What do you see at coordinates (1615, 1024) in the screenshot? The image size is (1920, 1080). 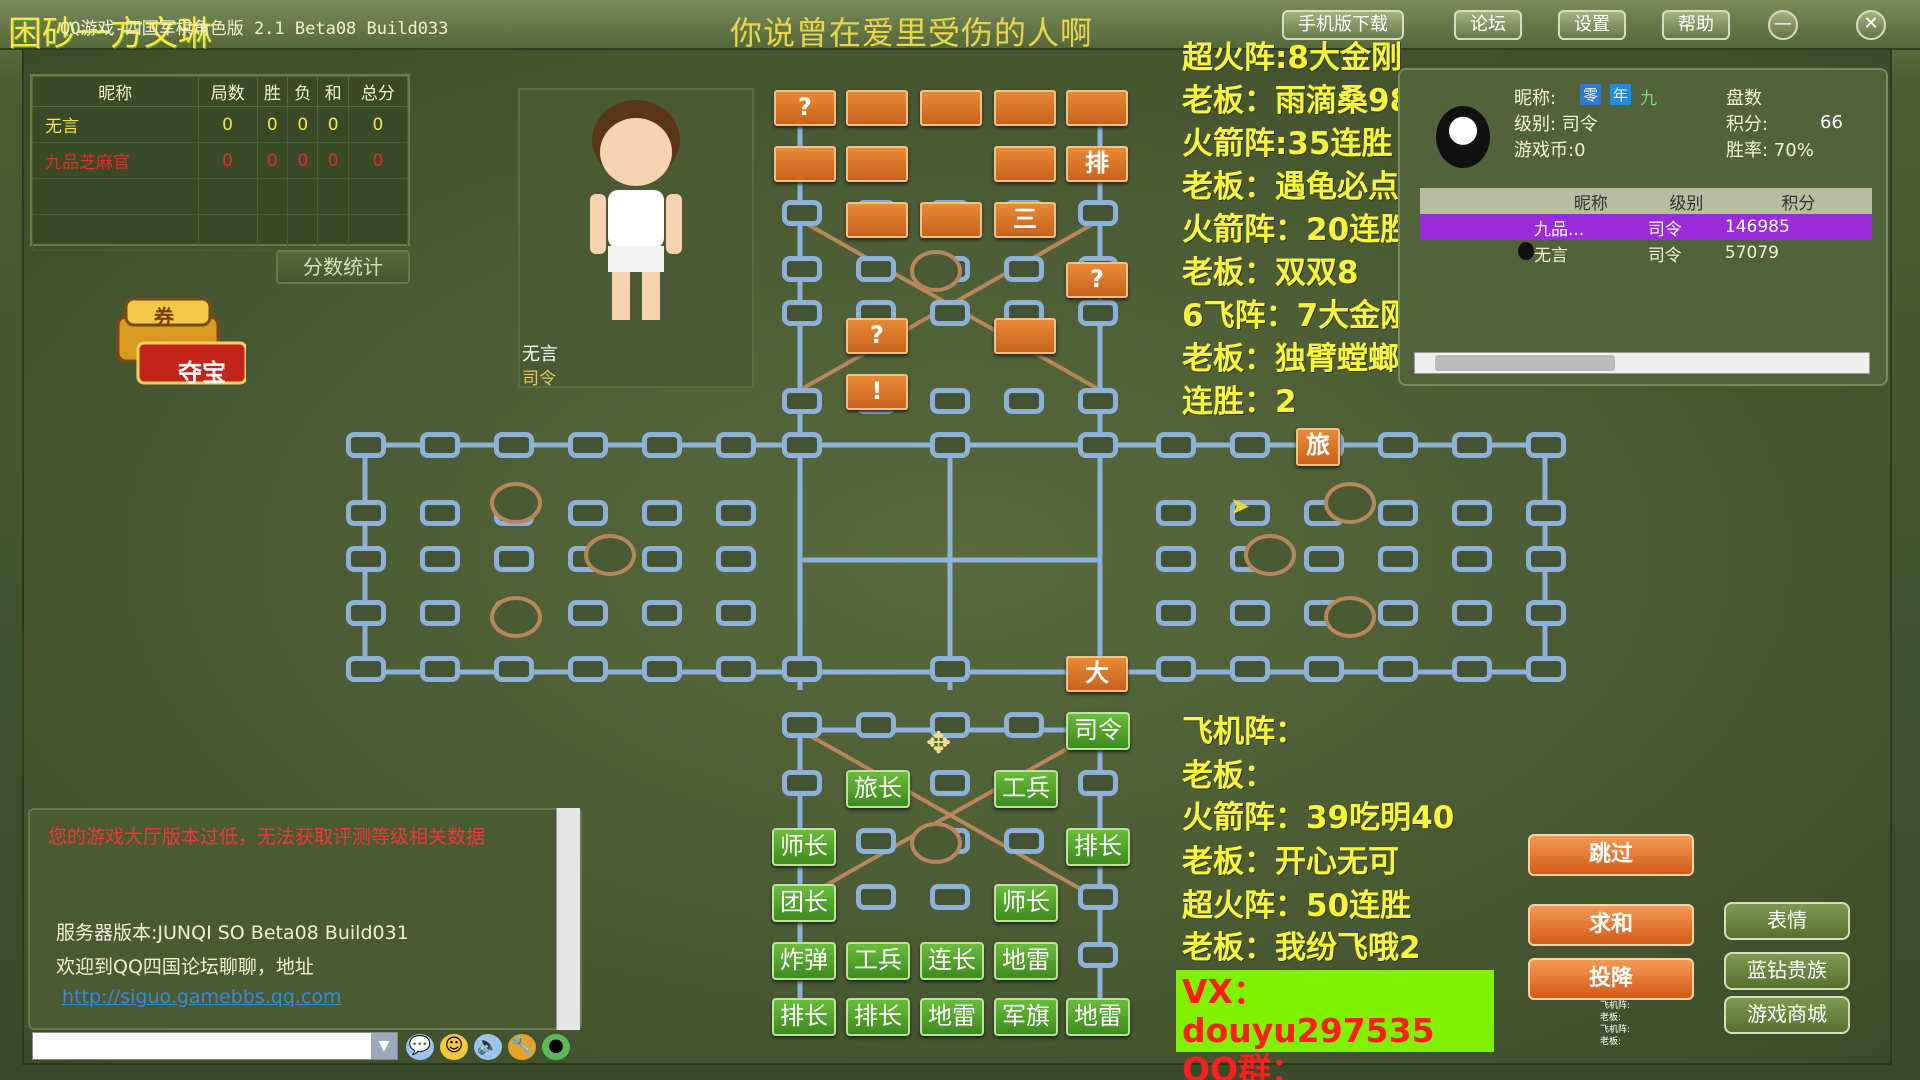 I see `mini-notes: 飞机阵: 老板: 飞机阵: 老板:` at bounding box center [1615, 1024].